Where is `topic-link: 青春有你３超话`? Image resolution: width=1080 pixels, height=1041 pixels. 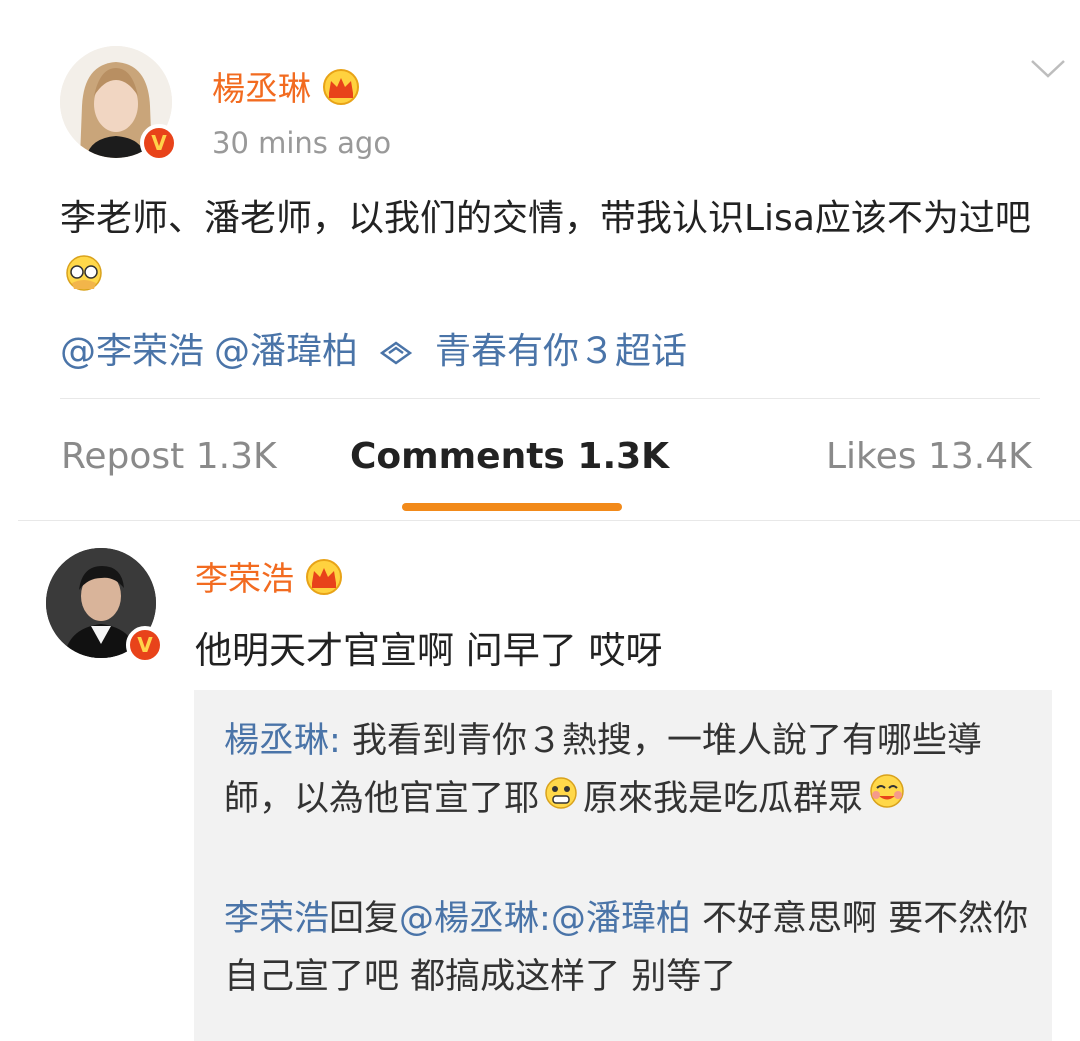 topic-link: 青春有你３超话 is located at coordinates (532, 351).